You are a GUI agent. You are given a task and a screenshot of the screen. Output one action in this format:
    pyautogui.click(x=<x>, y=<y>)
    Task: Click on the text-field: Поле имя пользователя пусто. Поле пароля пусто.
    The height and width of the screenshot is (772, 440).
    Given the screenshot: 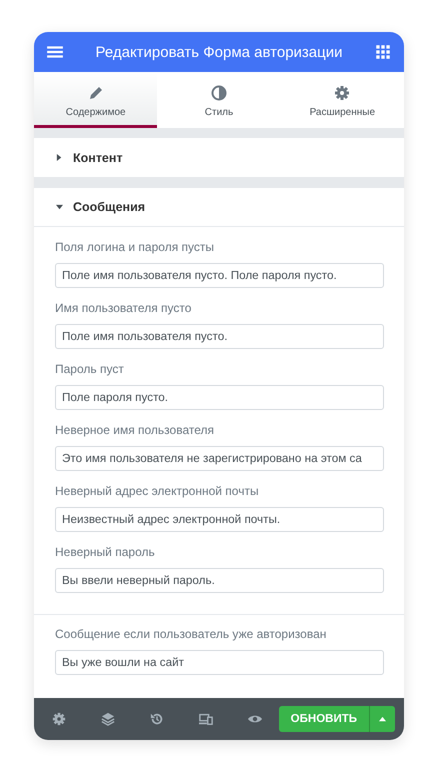 What is the action you would take?
    pyautogui.click(x=219, y=275)
    